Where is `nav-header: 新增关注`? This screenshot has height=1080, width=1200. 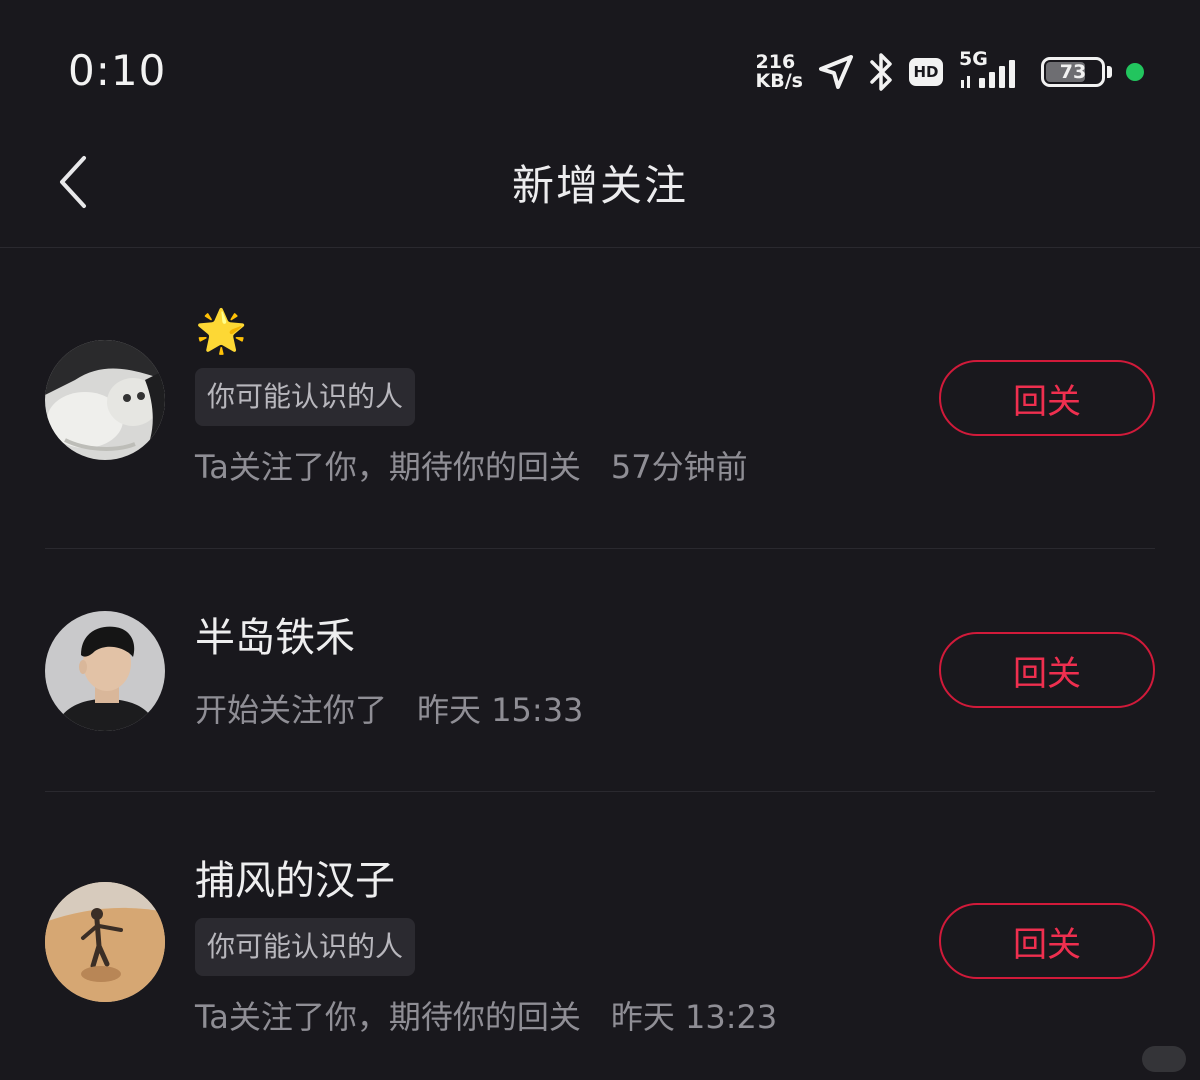
nav-header: 新增关注 is located at coordinates (600, 194).